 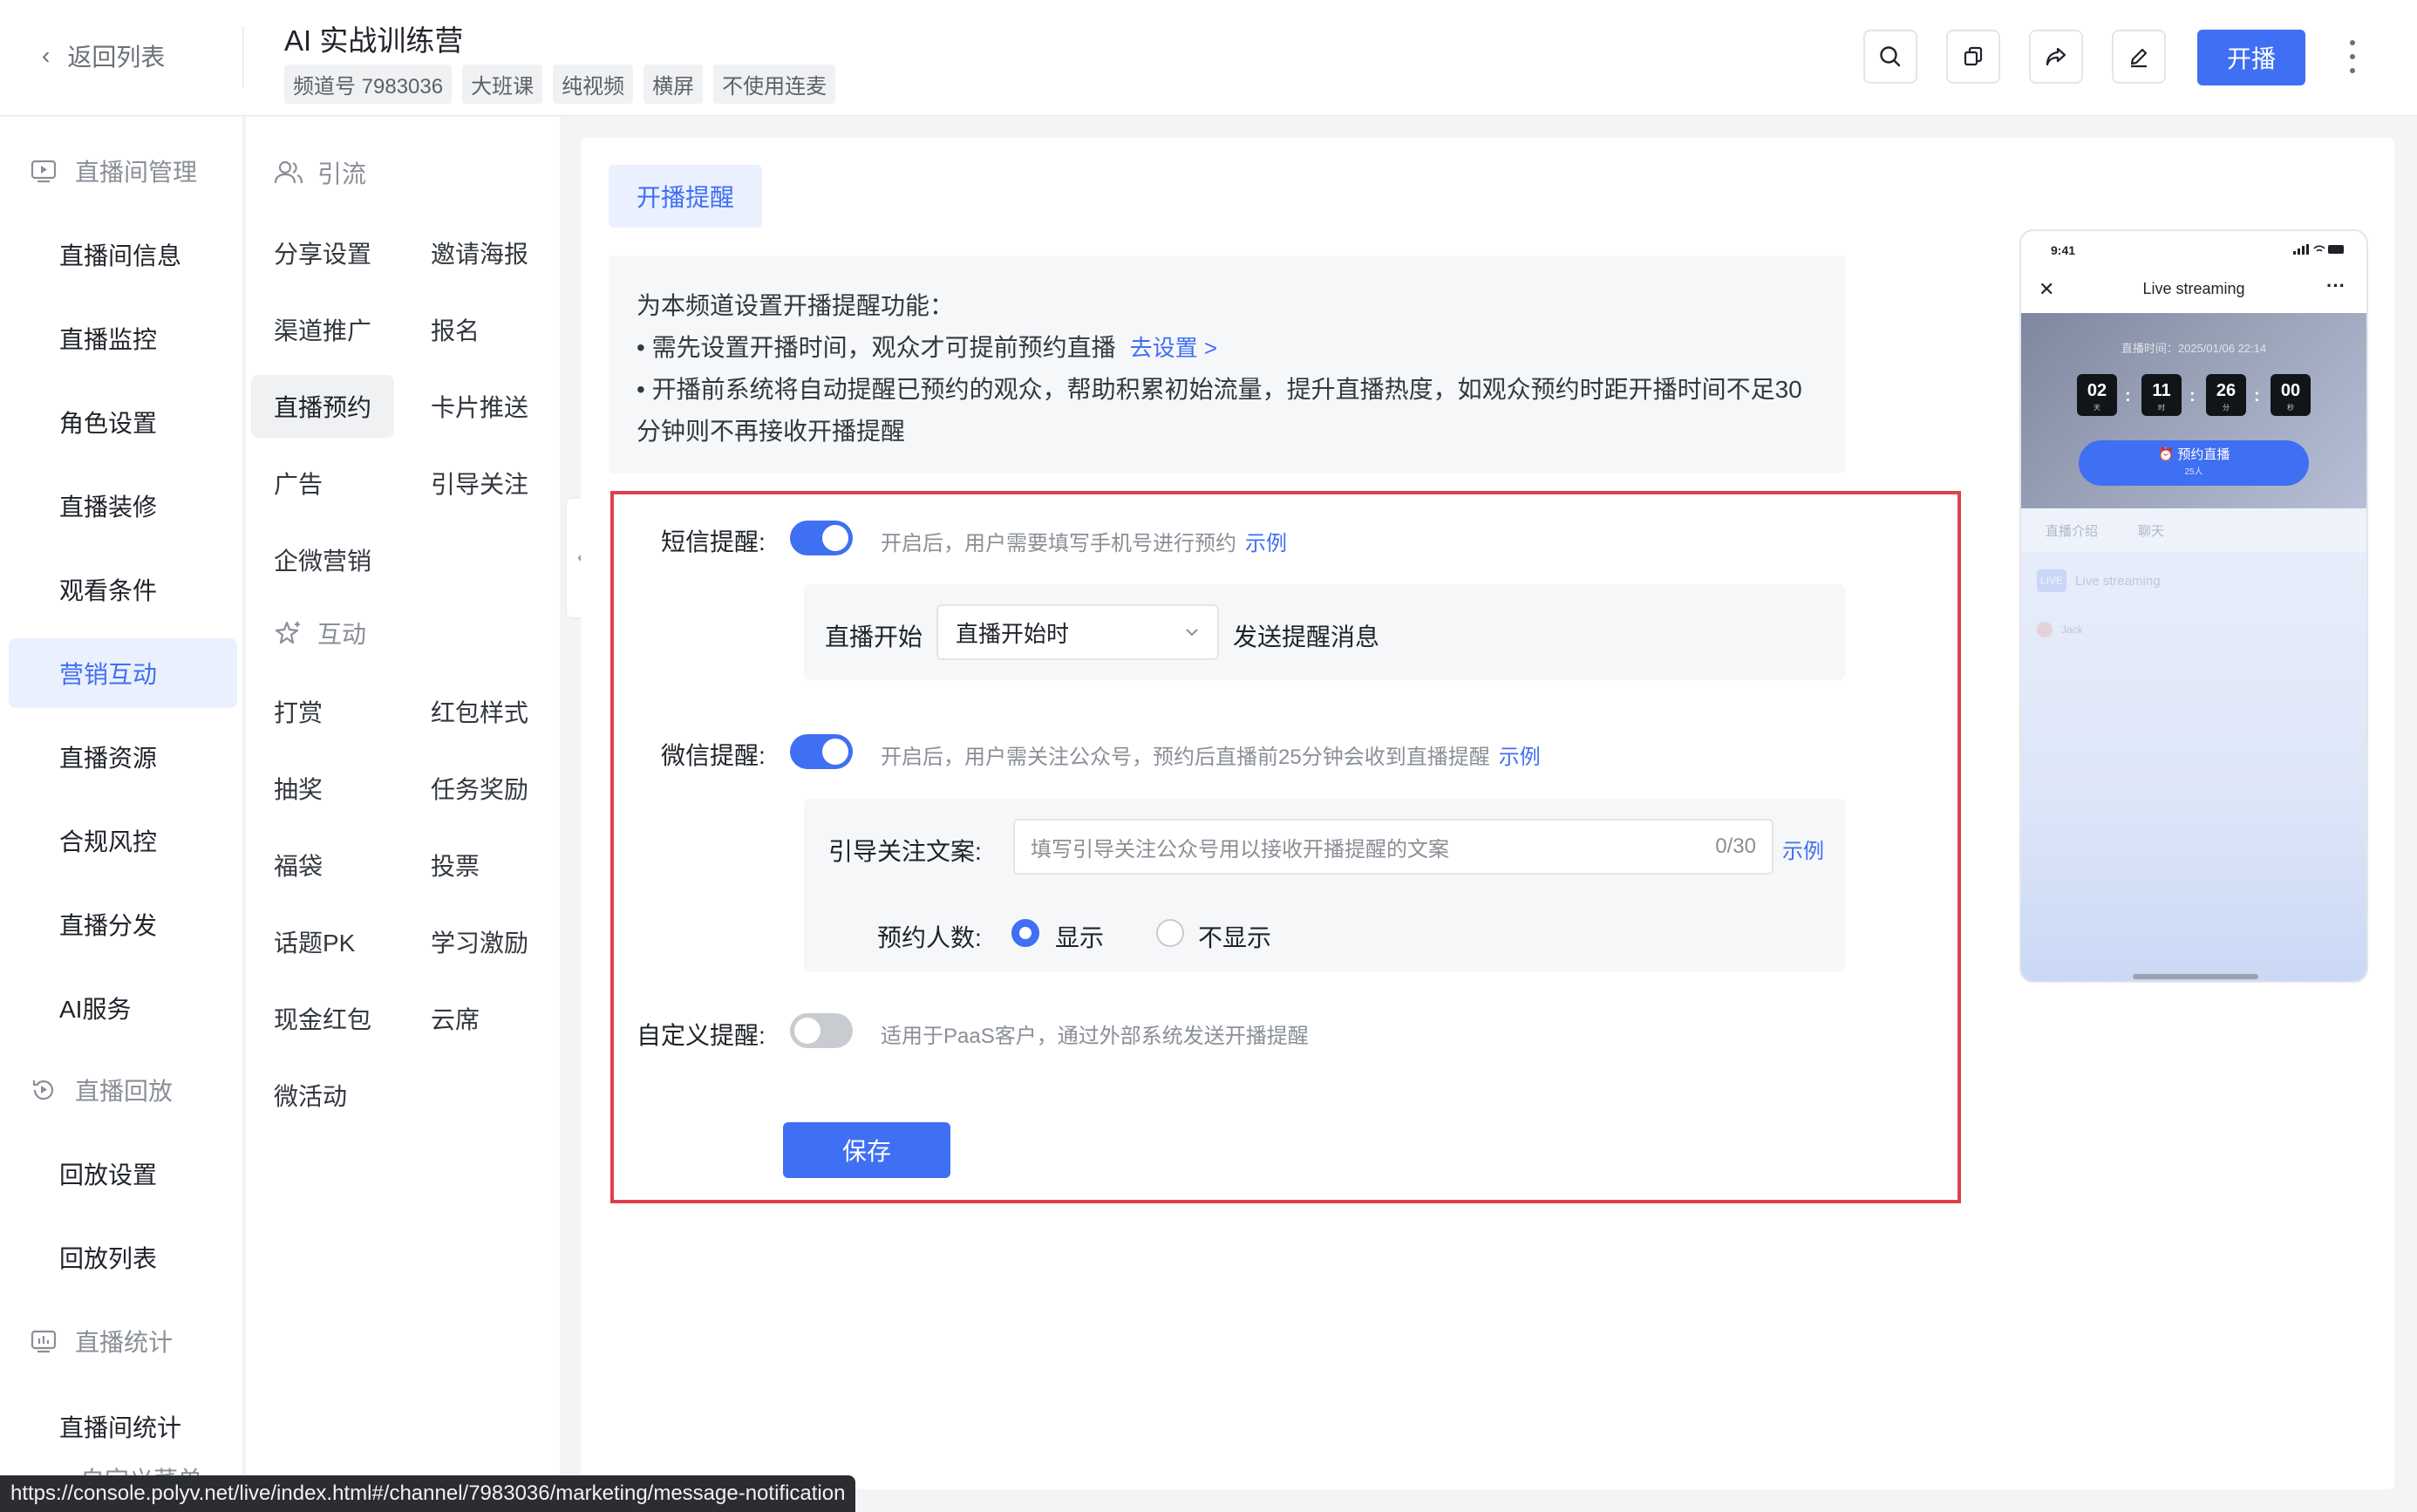 What do you see at coordinates (123, 254) in the screenshot?
I see `nav-item-info: 直播间信息` at bounding box center [123, 254].